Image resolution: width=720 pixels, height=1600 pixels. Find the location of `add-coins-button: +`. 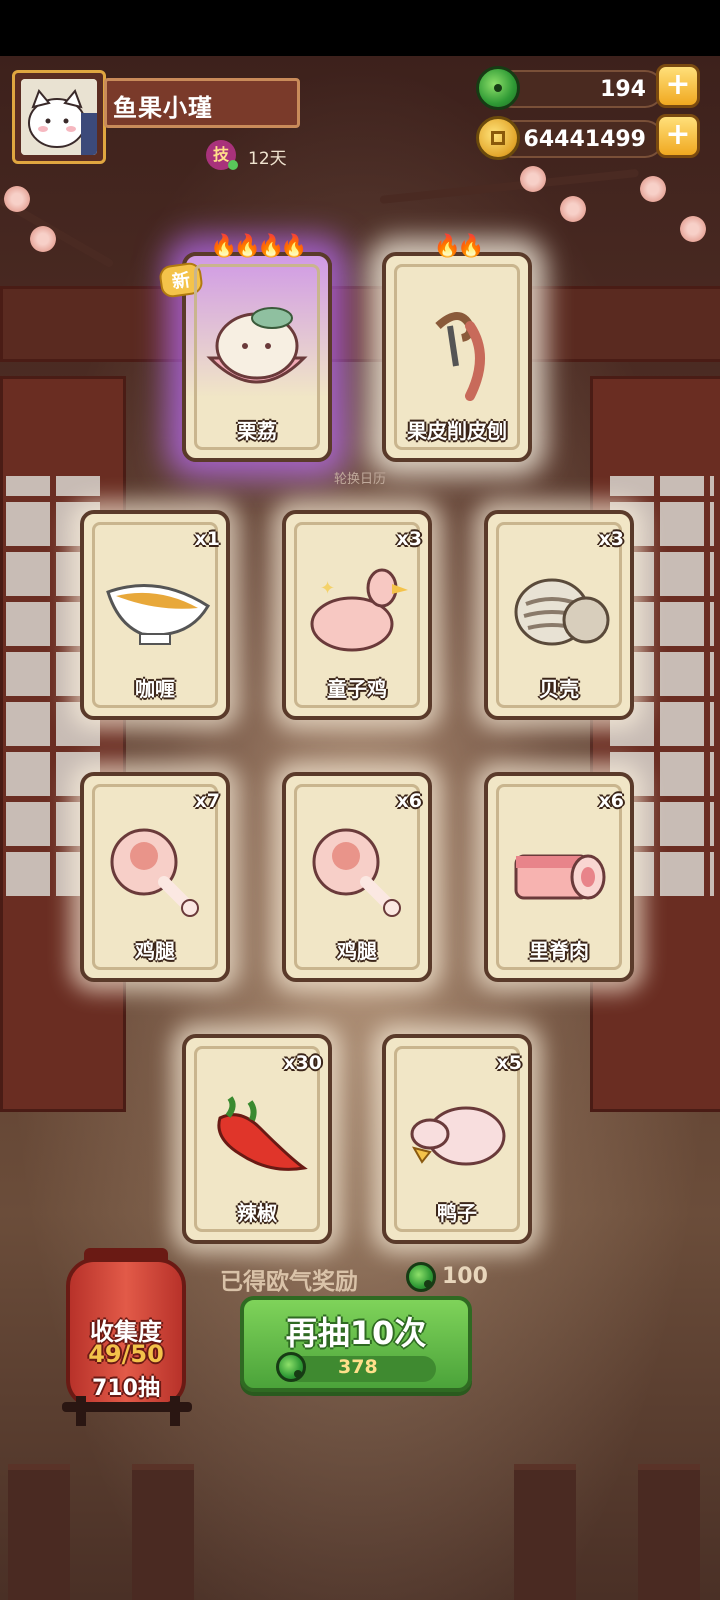

add-coins-button: + is located at coordinates (678, 136).